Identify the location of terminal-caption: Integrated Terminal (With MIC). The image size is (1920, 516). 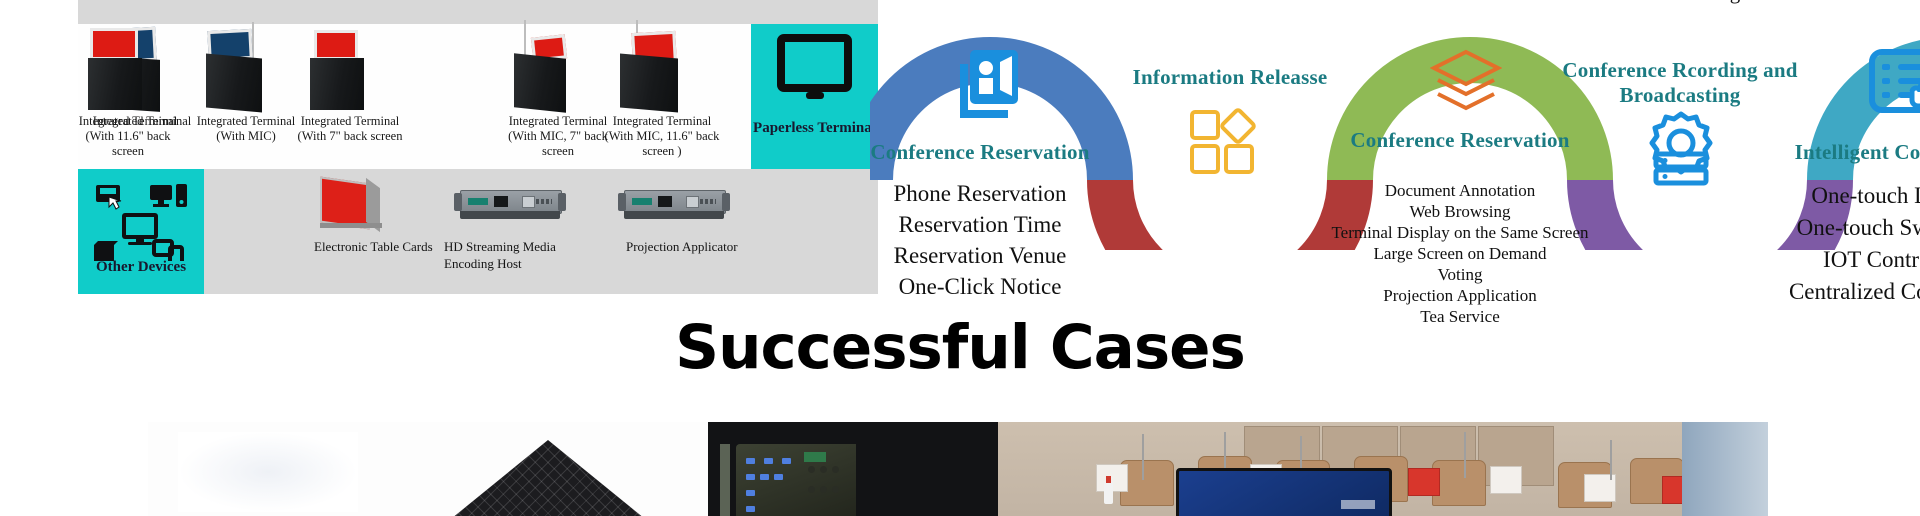
(246, 128).